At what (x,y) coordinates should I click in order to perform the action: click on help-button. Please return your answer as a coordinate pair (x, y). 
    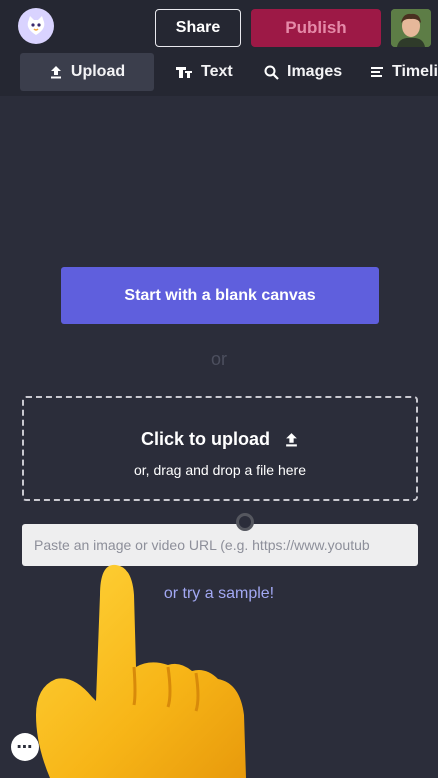
    Looking at the image, I should click on (69, 747).